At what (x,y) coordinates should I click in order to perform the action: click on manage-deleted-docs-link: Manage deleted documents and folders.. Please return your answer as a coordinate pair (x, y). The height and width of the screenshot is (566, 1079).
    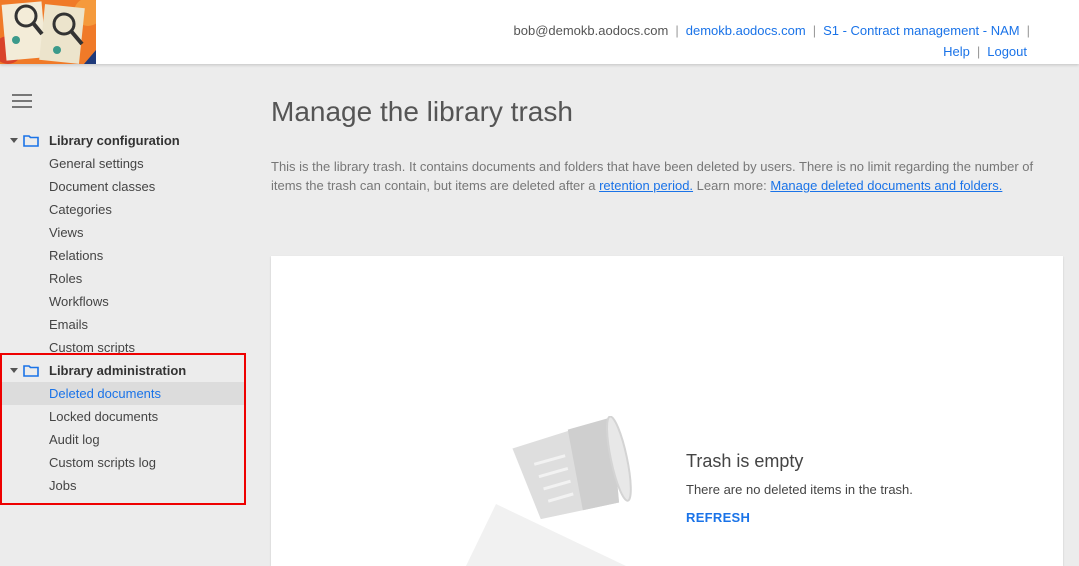
    Looking at the image, I should click on (886, 185).